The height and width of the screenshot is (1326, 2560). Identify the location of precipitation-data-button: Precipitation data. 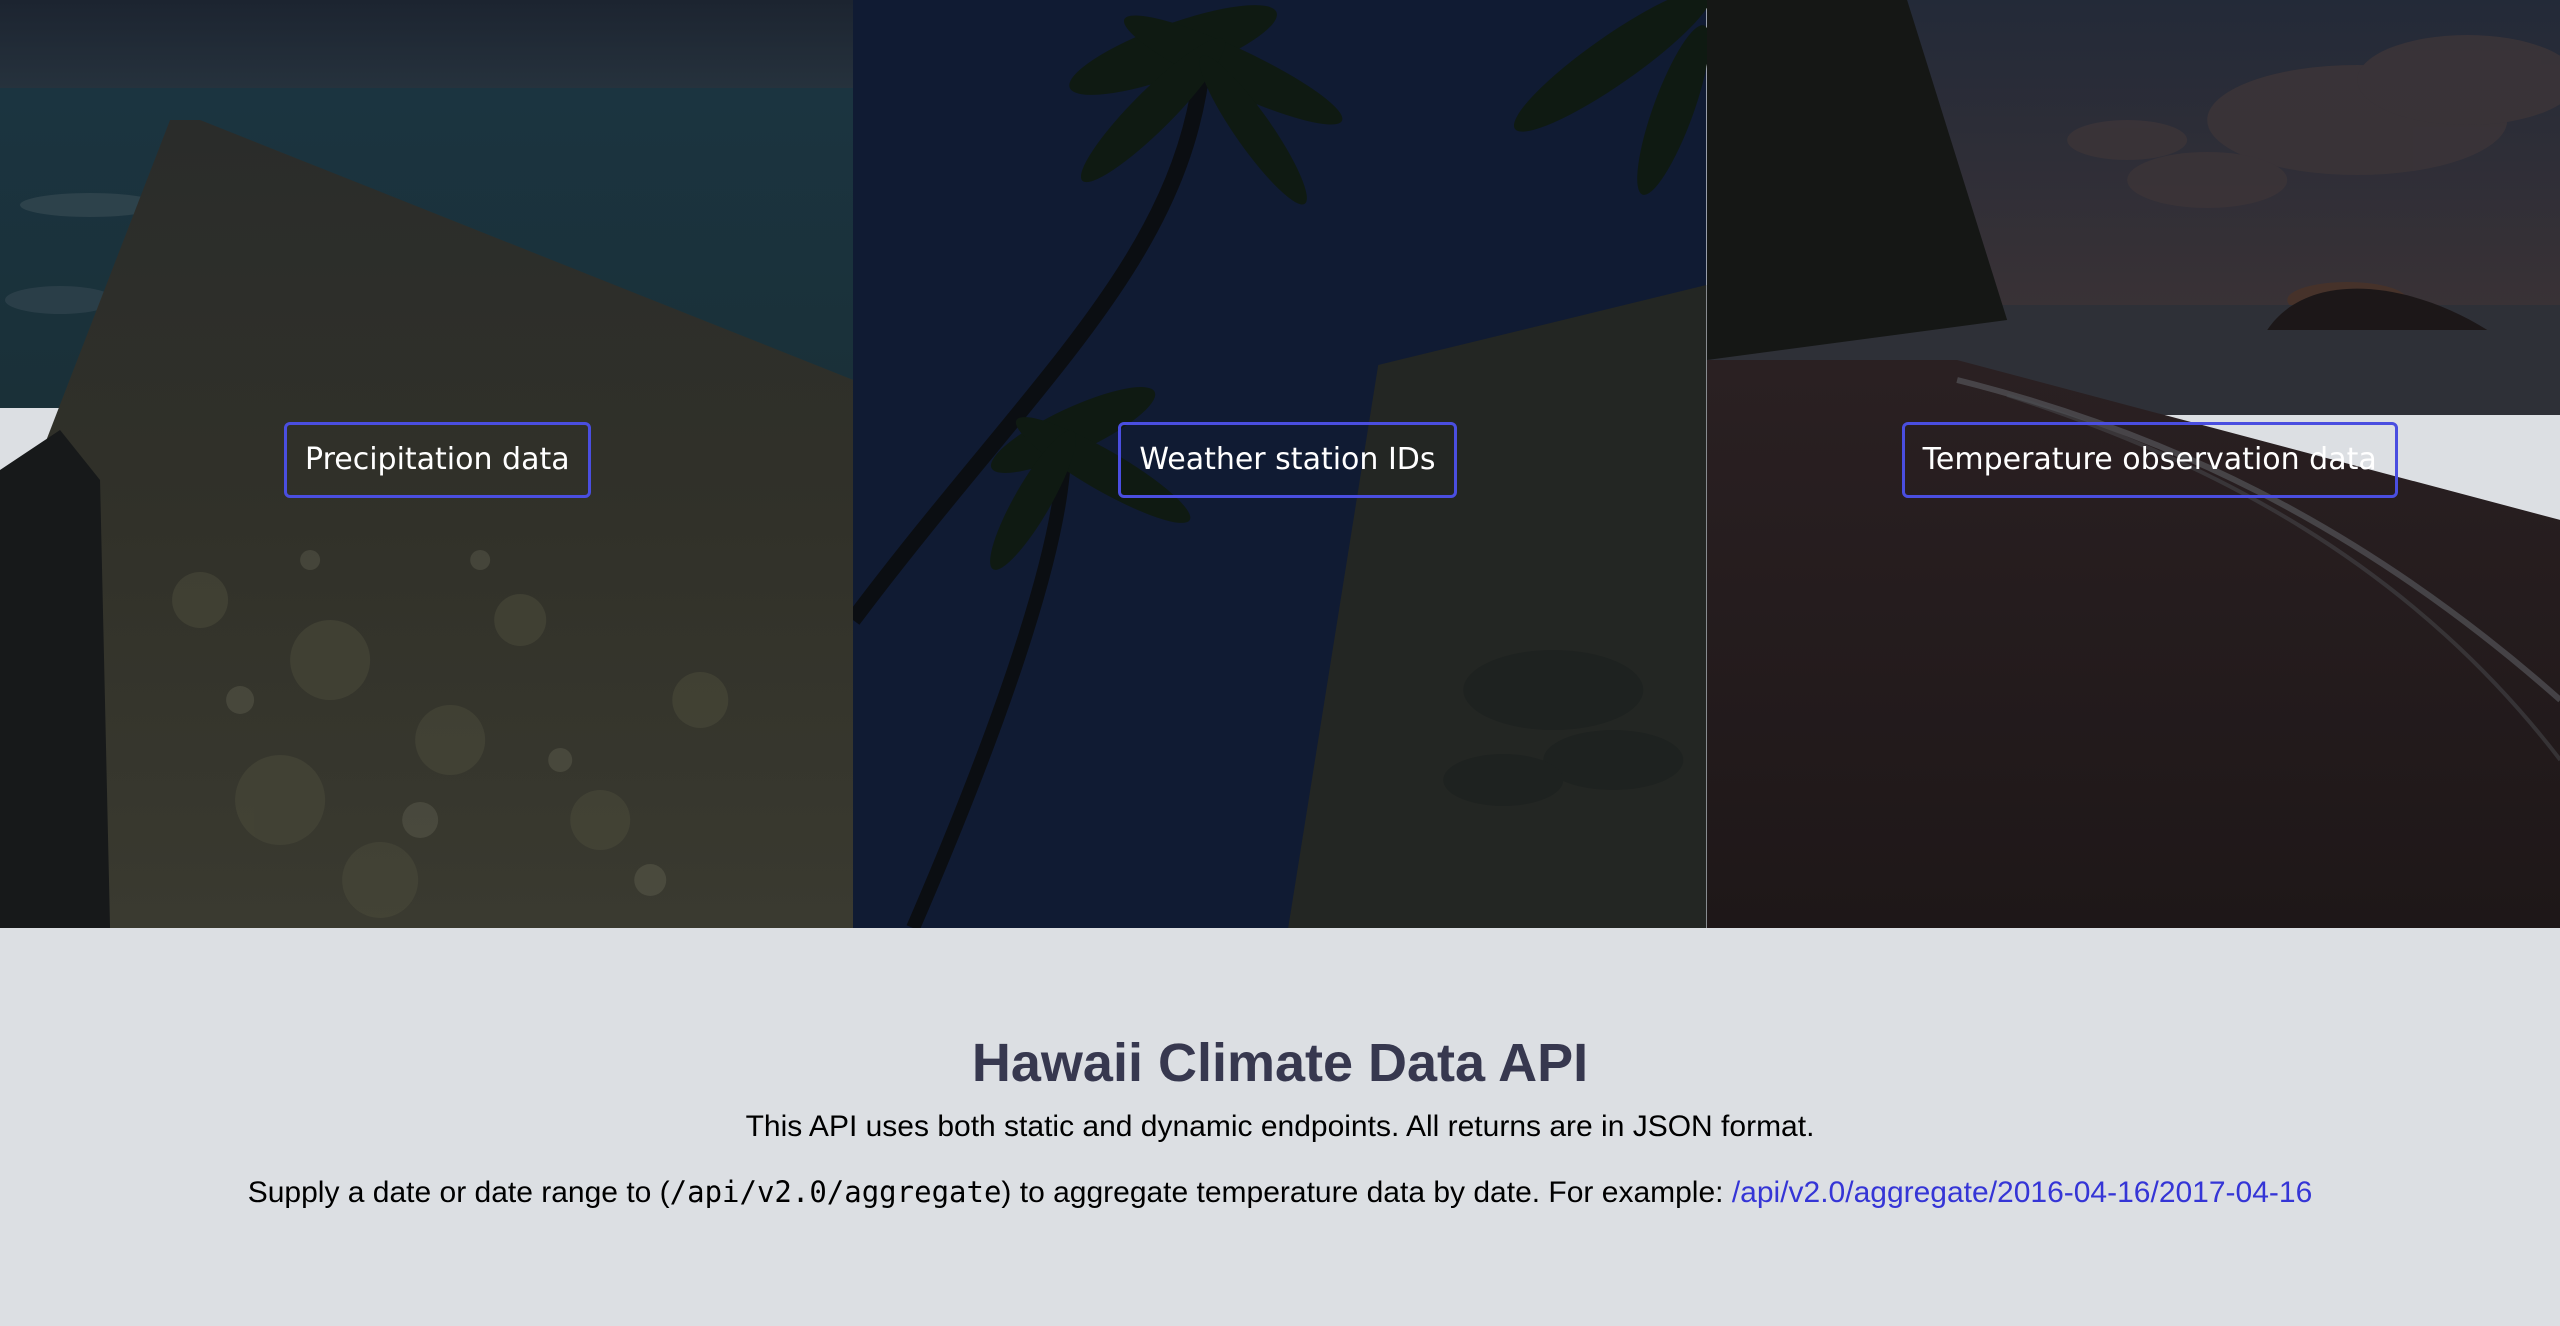
(437, 460).